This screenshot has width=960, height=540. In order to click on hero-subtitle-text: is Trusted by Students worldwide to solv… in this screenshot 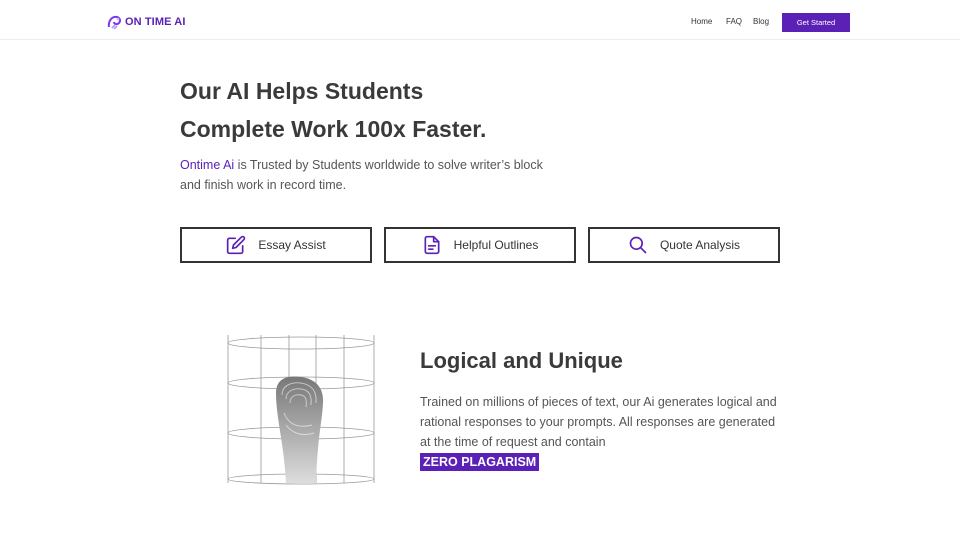, I will do `click(361, 175)`.